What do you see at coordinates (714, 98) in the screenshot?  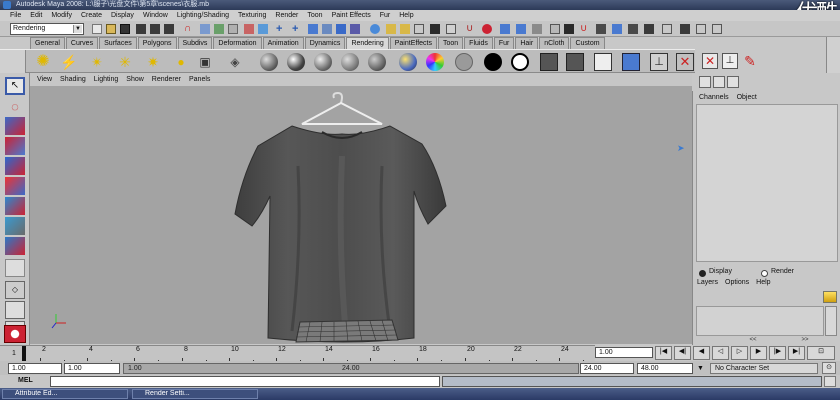 I see `channel-box-menu-channels: Channels` at bounding box center [714, 98].